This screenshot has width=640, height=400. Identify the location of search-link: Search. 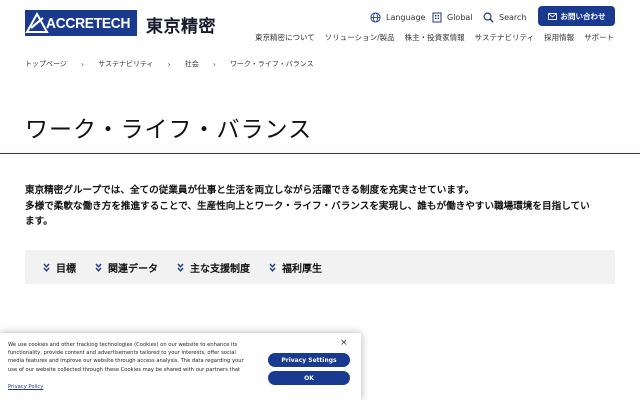
(504, 17).